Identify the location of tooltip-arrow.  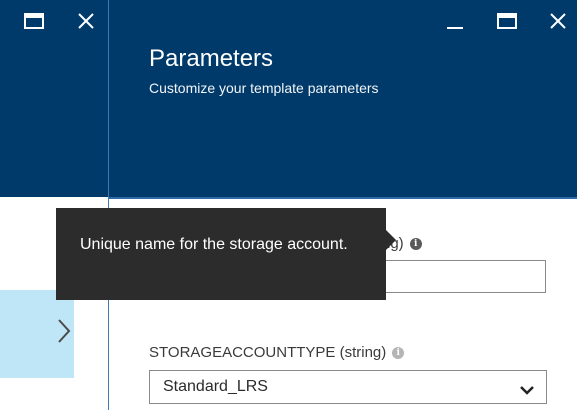
(391, 240).